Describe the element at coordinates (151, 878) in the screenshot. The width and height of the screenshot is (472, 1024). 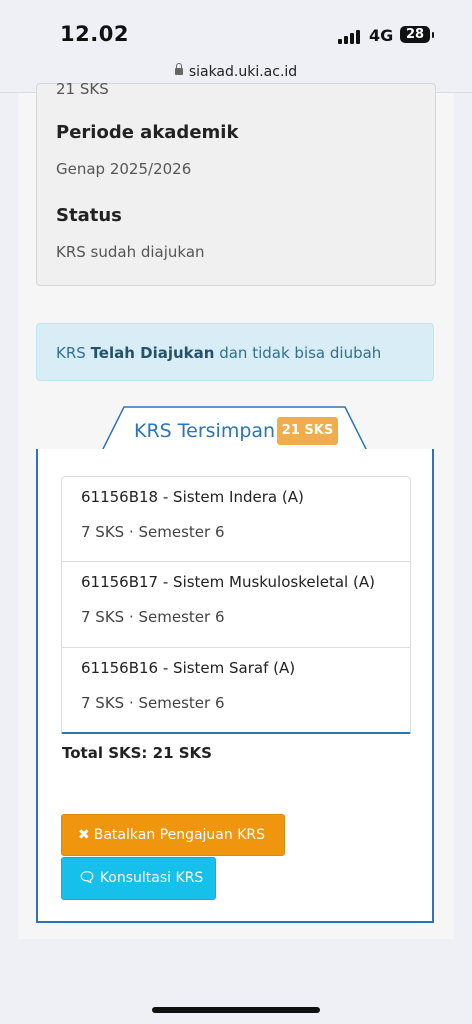
I see `consult-button-label: Konsultasi KRS` at that location.